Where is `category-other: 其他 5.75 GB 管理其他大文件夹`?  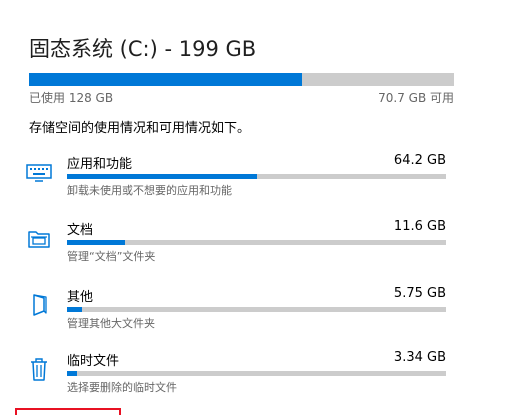
category-other: 其他 5.75 GB 管理其他大文件夹 is located at coordinates (235, 314).